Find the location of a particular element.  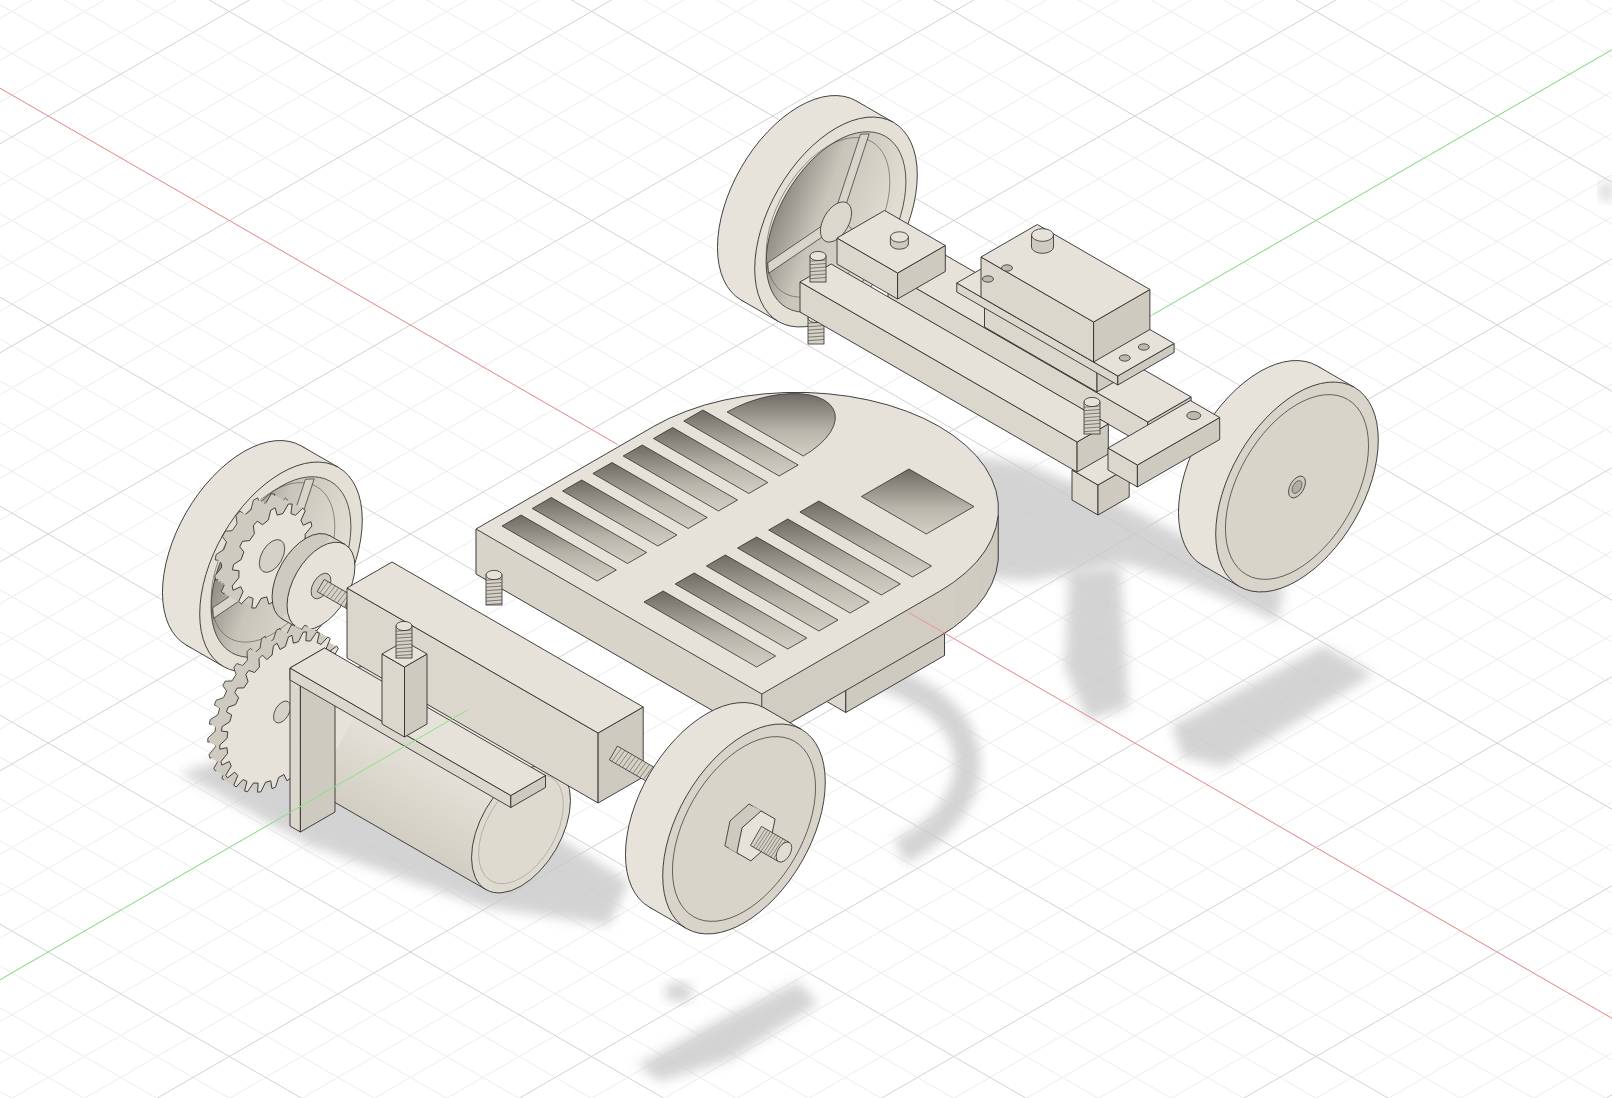

threaded-bolt is located at coordinates (771, 844).